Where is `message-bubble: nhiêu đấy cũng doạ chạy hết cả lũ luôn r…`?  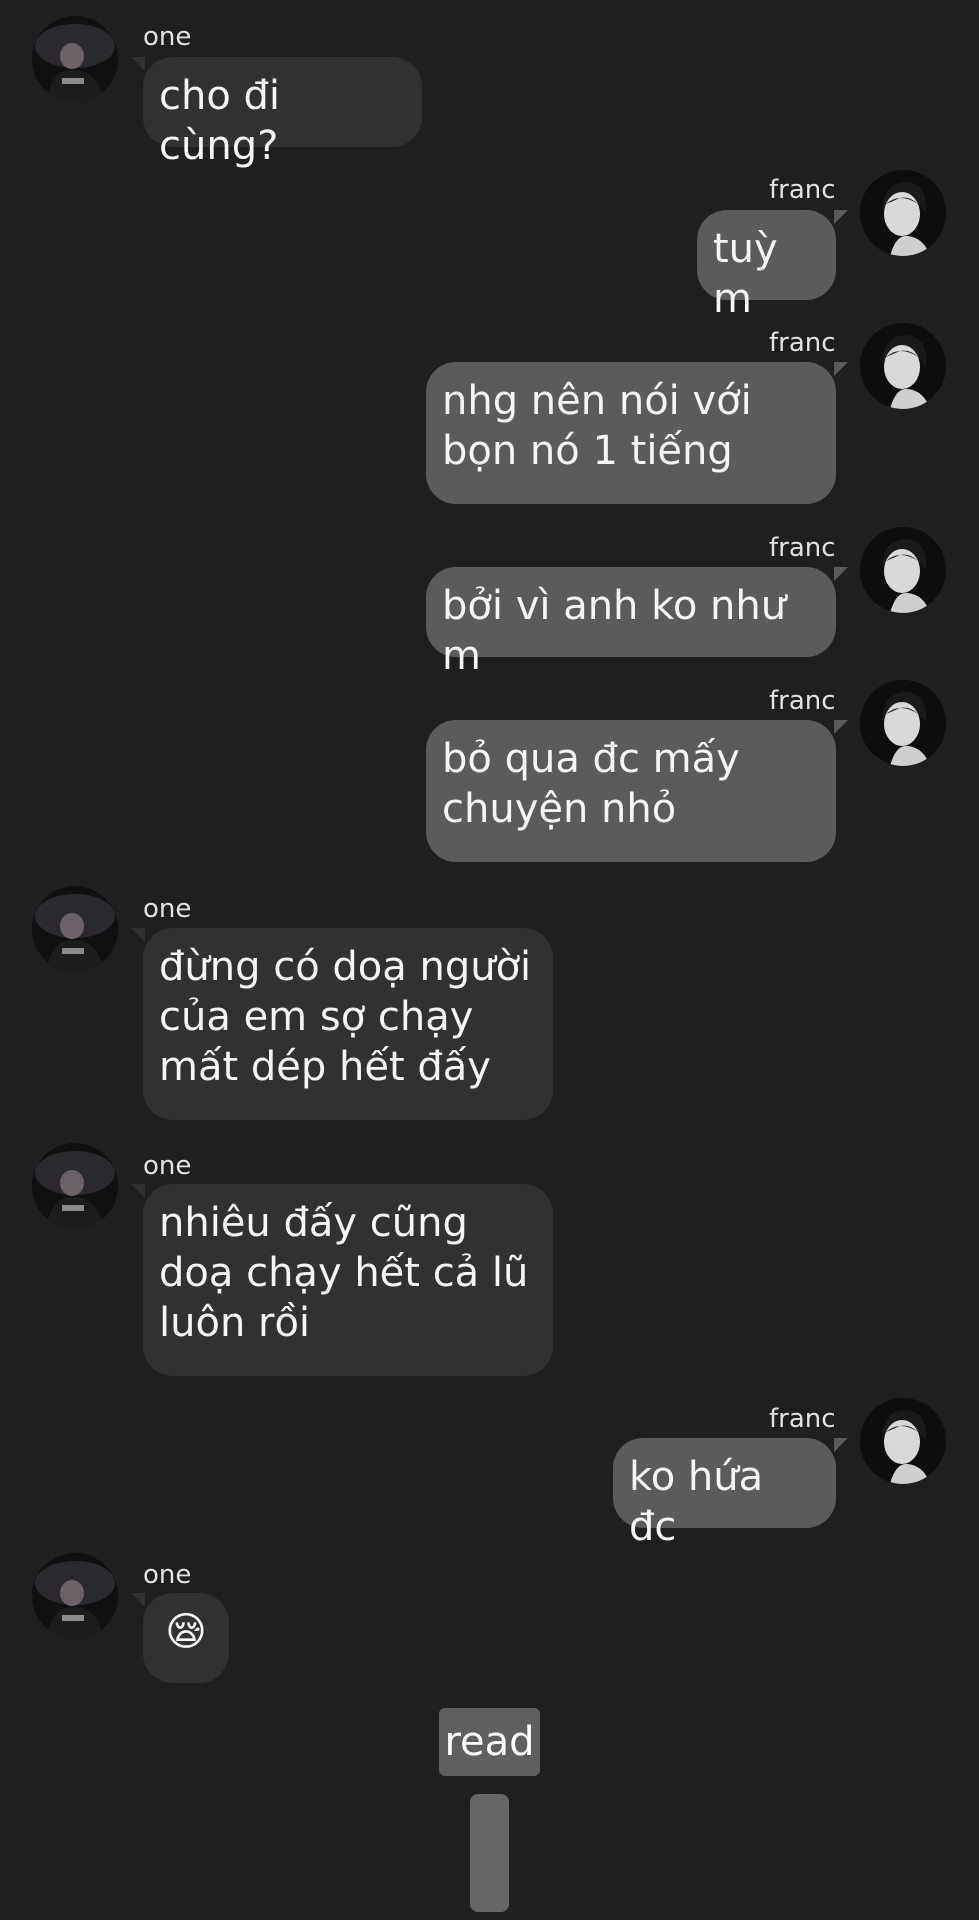
message-bubble: nhiêu đấy cũng doạ chạy hết cả lũ luôn r… is located at coordinates (348, 1280).